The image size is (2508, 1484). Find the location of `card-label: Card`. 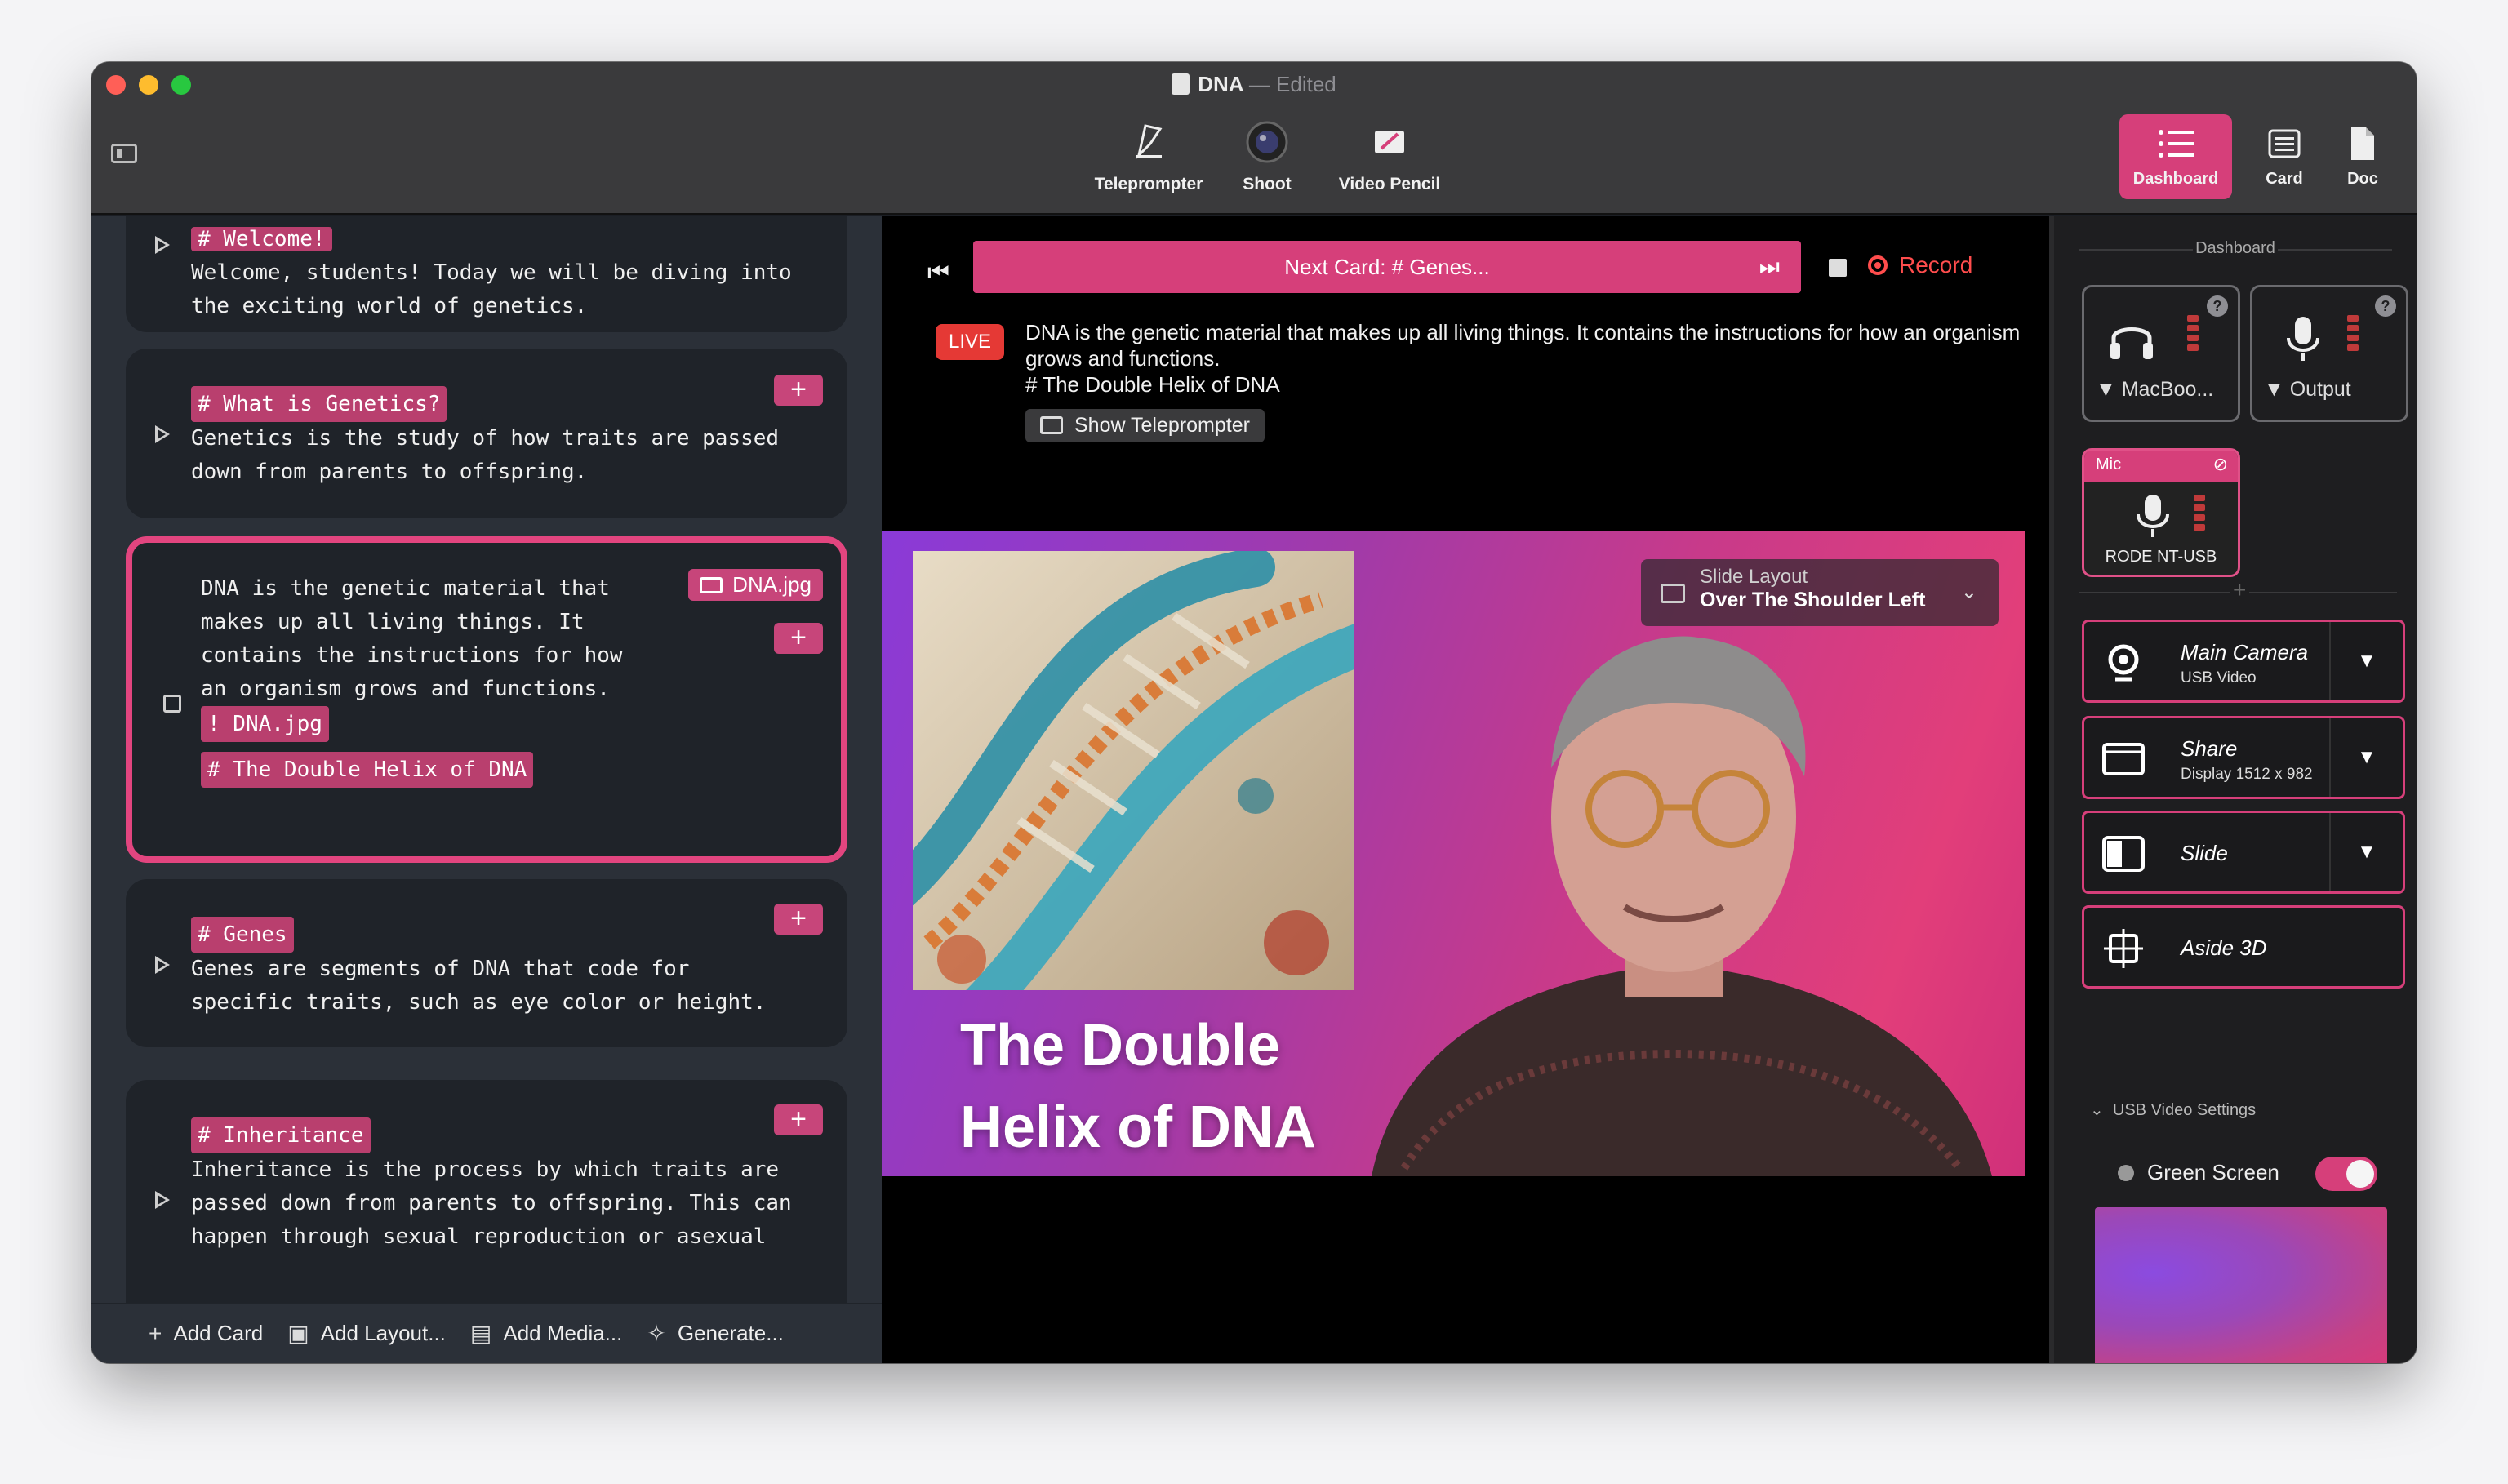

card-label: Card is located at coordinates (2284, 179).